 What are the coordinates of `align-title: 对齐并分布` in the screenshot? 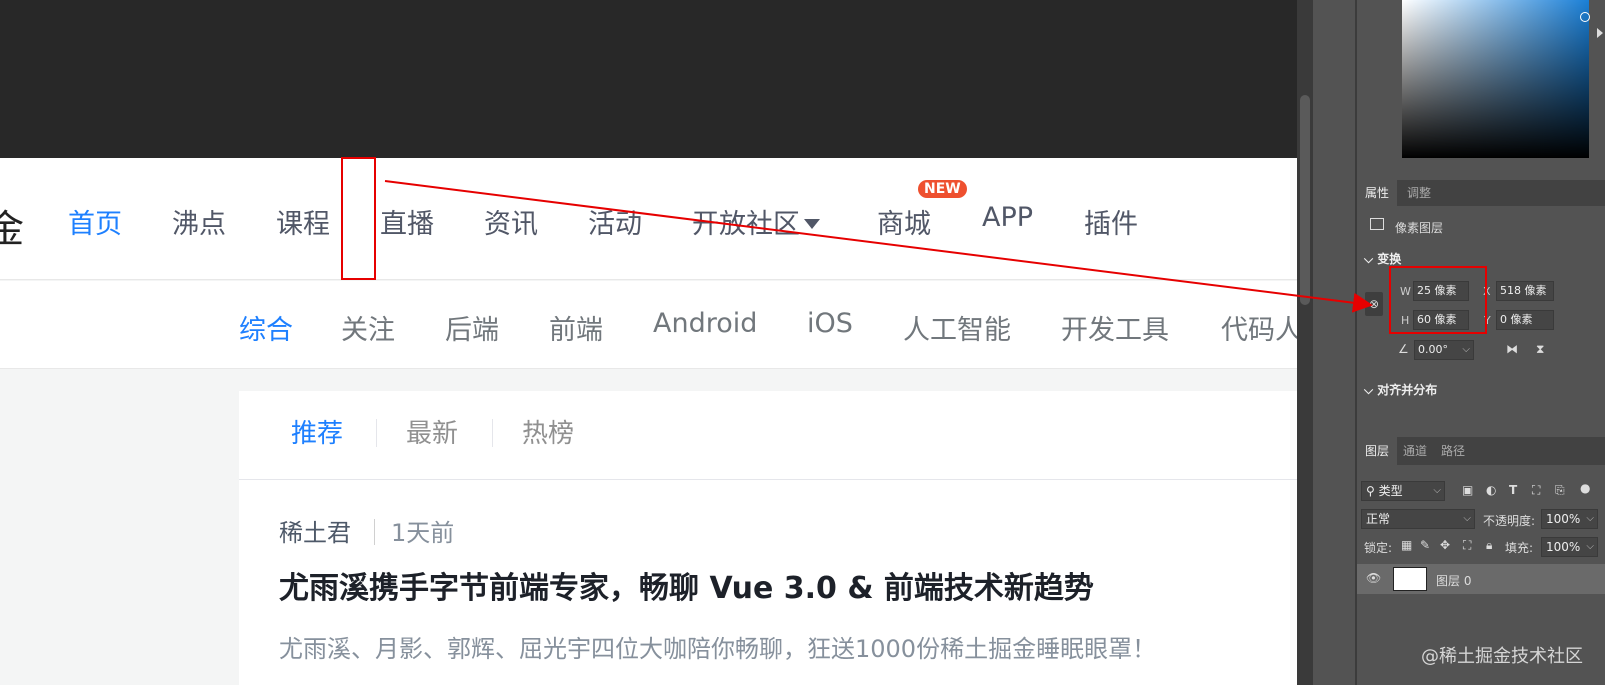 It's located at (1407, 390).